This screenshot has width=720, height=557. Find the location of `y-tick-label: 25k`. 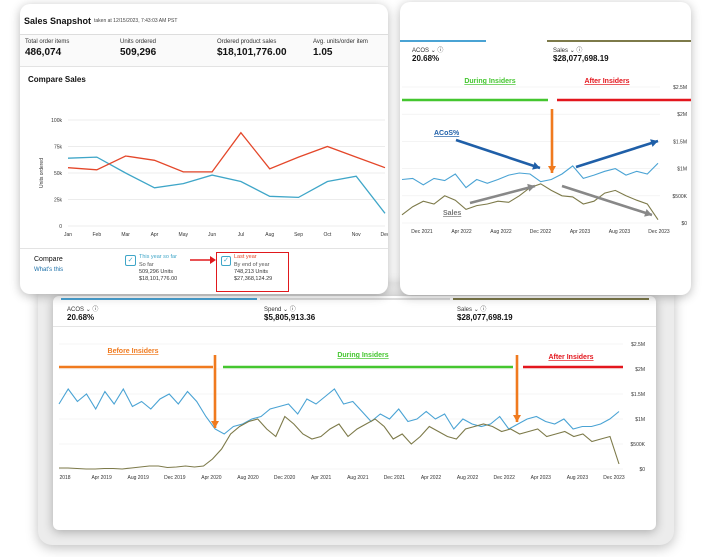

y-tick-label: 25k is located at coordinates (58, 201).